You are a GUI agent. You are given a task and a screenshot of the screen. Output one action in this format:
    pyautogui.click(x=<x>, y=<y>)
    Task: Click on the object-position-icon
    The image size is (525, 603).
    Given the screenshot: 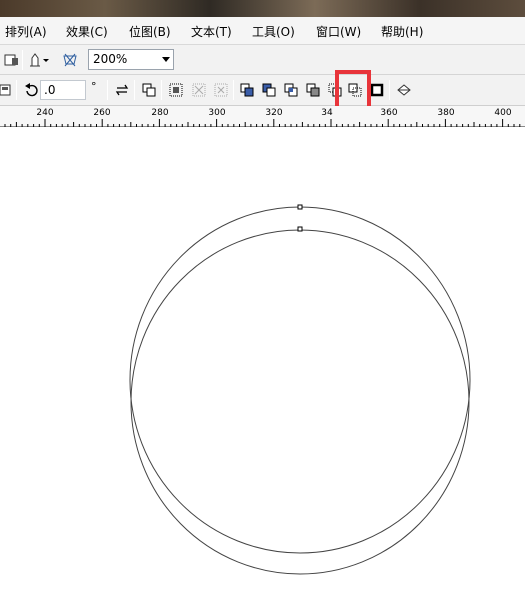 What is the action you would take?
    pyautogui.click(x=8, y=90)
    